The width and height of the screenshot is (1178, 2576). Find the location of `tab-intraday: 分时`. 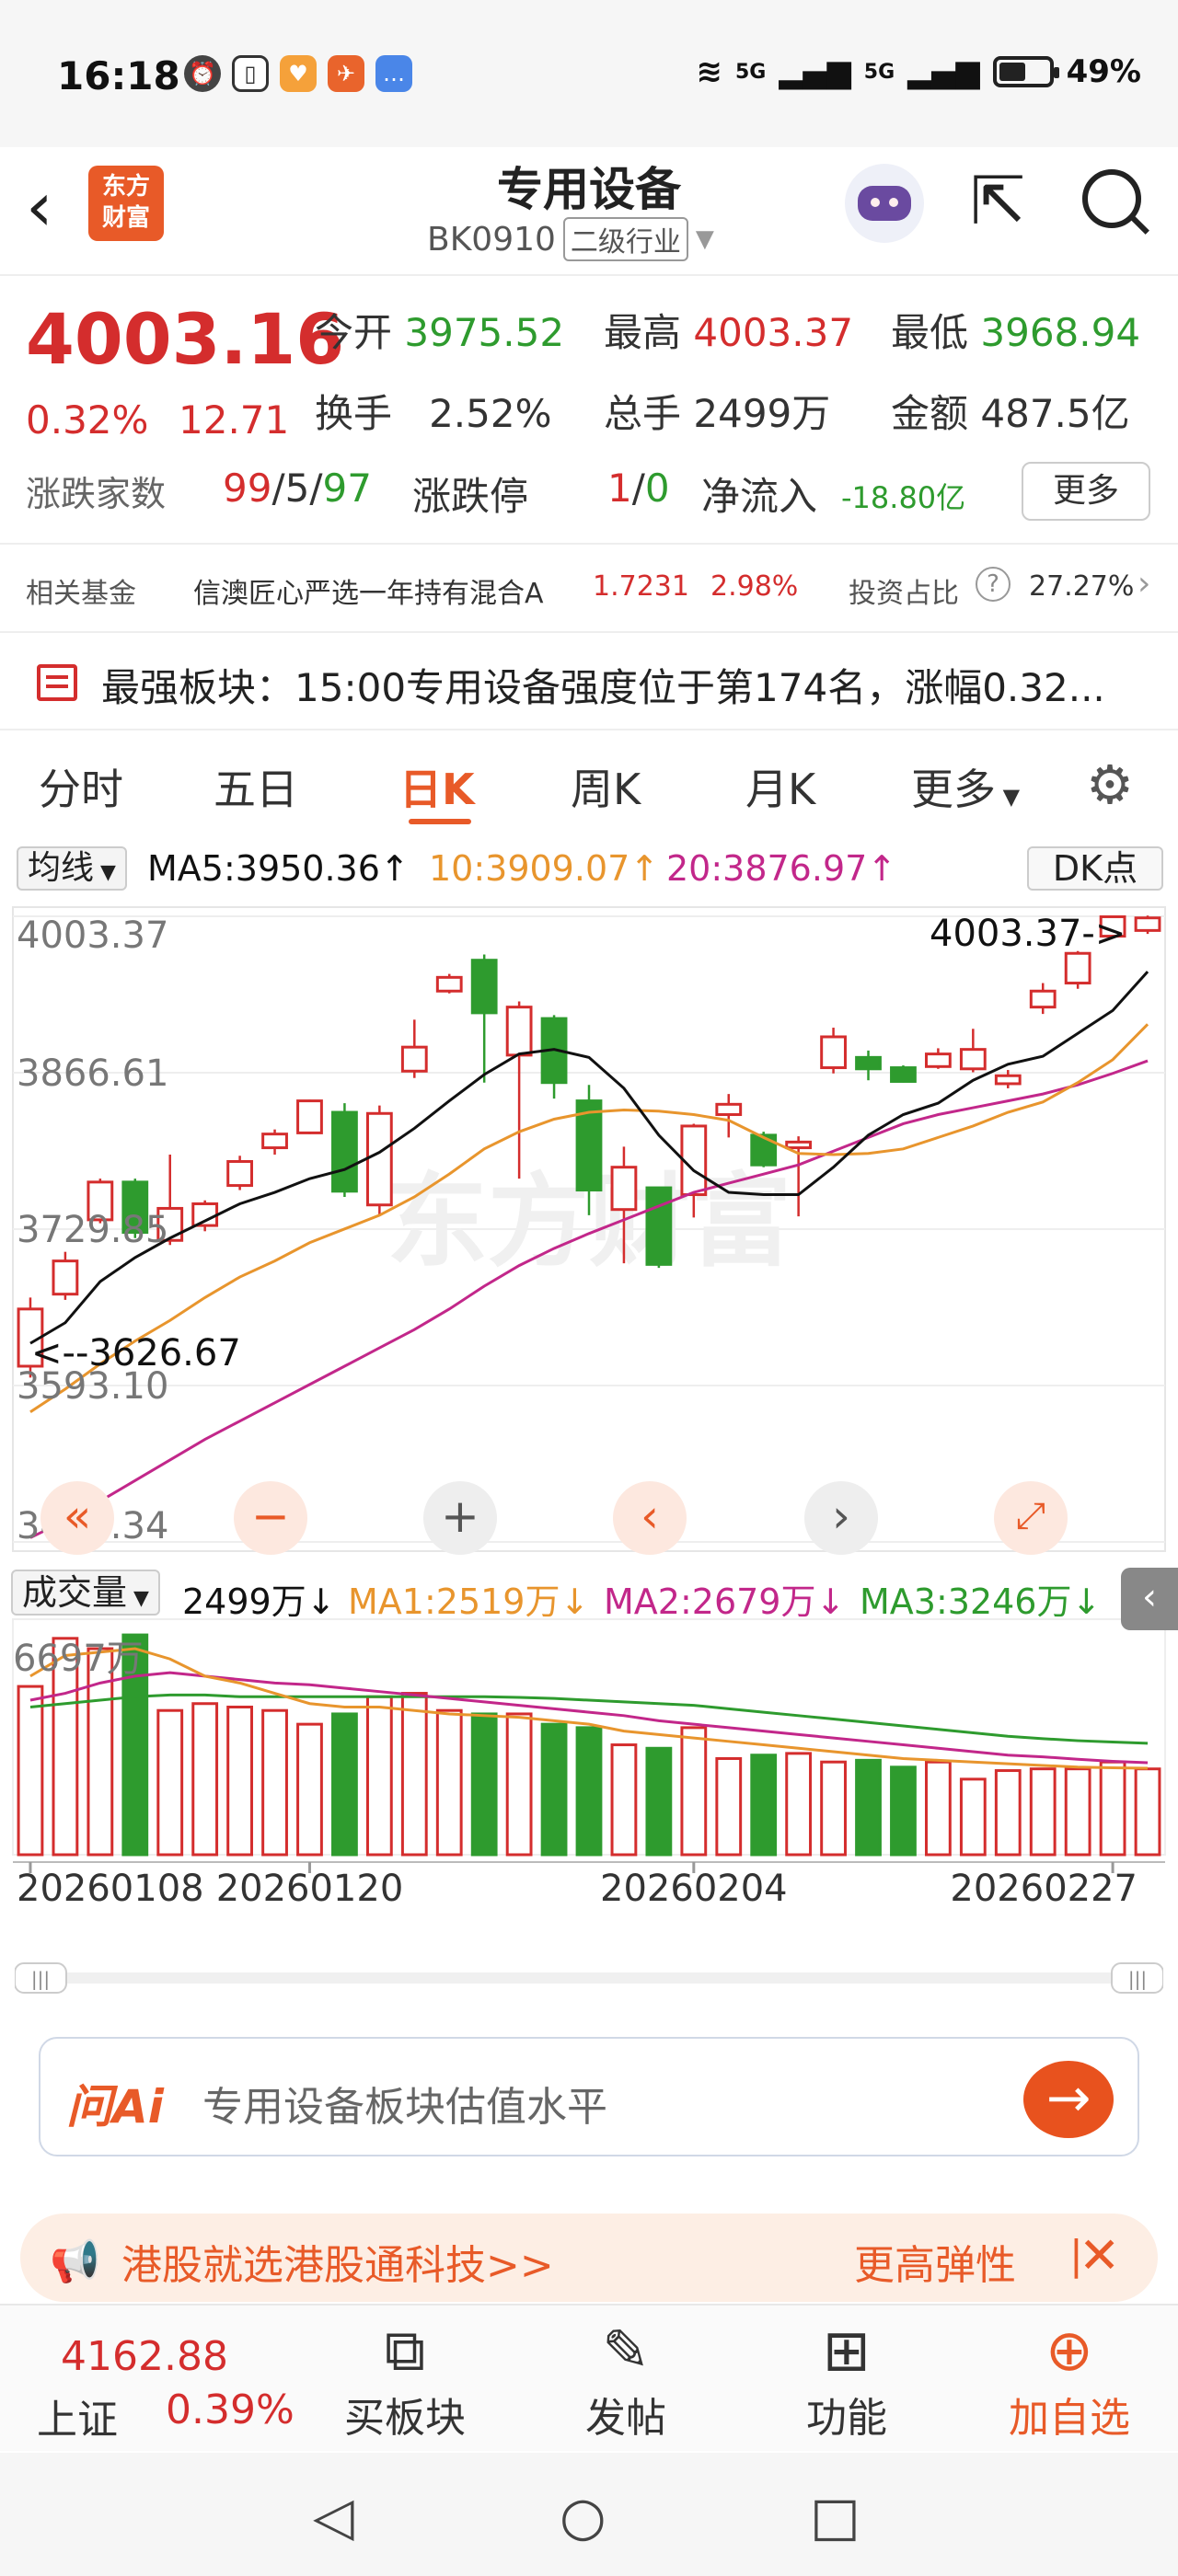

tab-intraday: 分时 is located at coordinates (81, 786).